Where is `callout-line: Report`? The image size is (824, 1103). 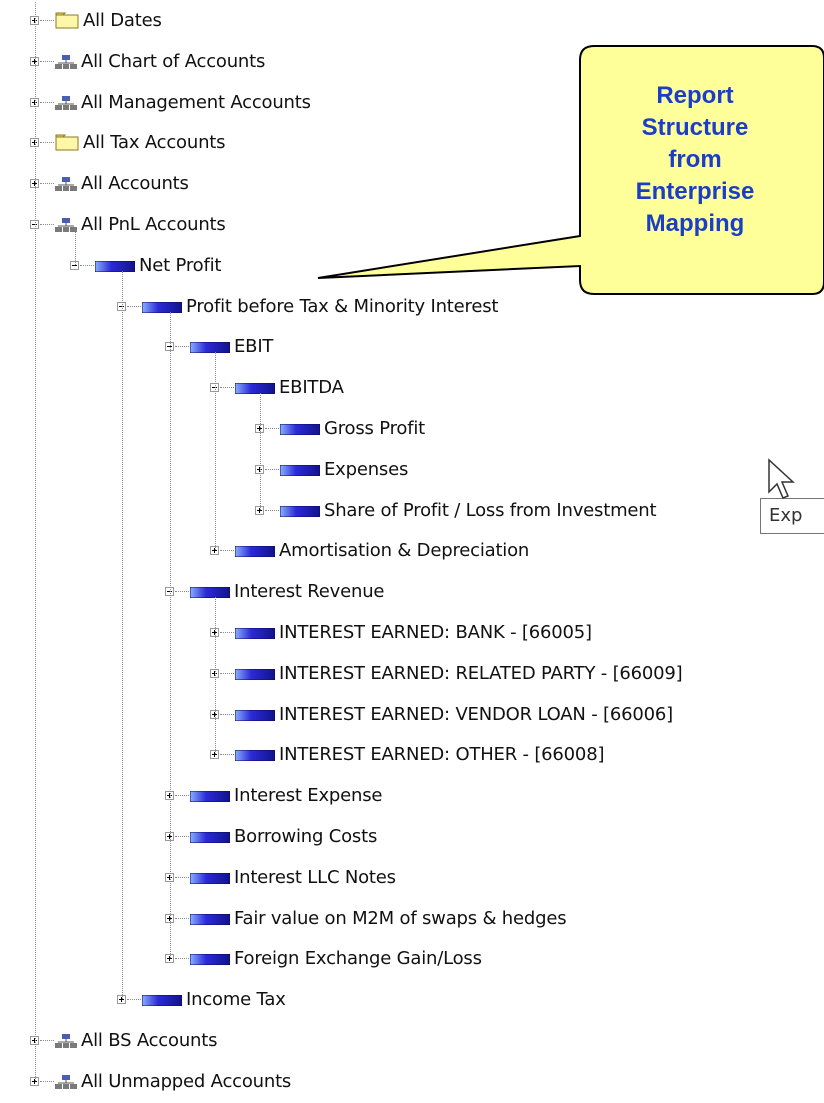 callout-line: Report is located at coordinates (695, 95).